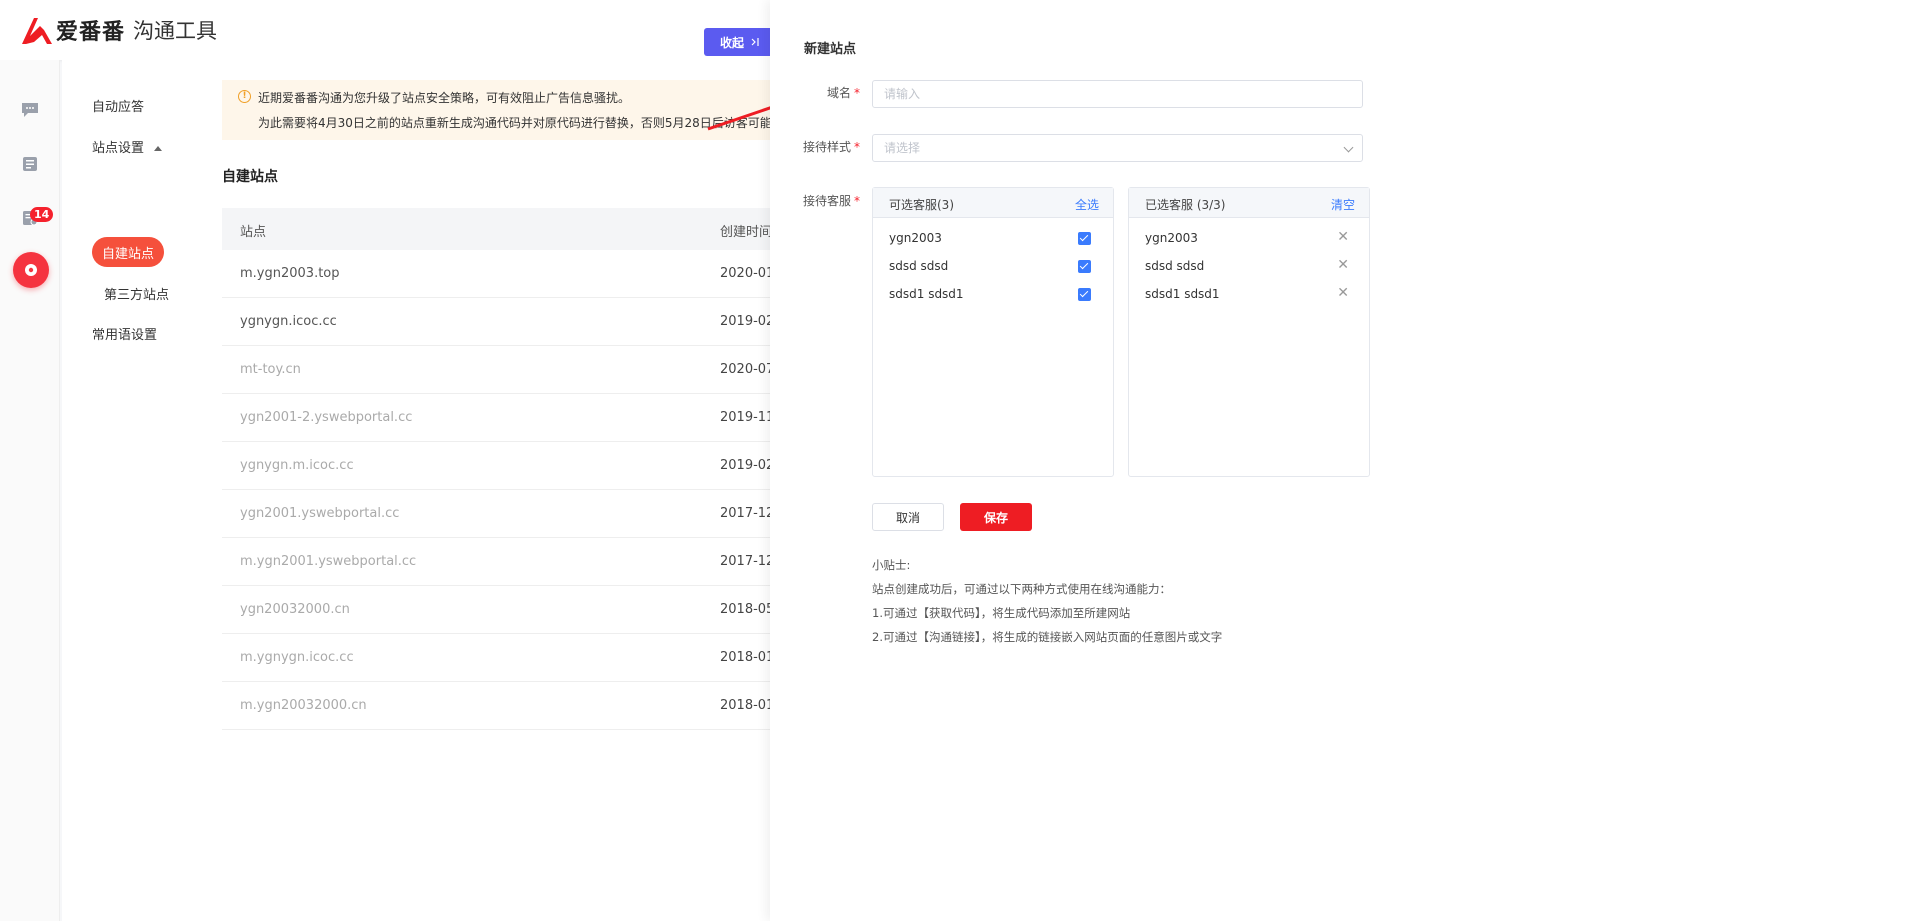 The width and height of the screenshot is (1920, 921). Describe the element at coordinates (328, 561) in the screenshot. I see `site-domain: m.ygn2001.yswebportal.cc` at that location.